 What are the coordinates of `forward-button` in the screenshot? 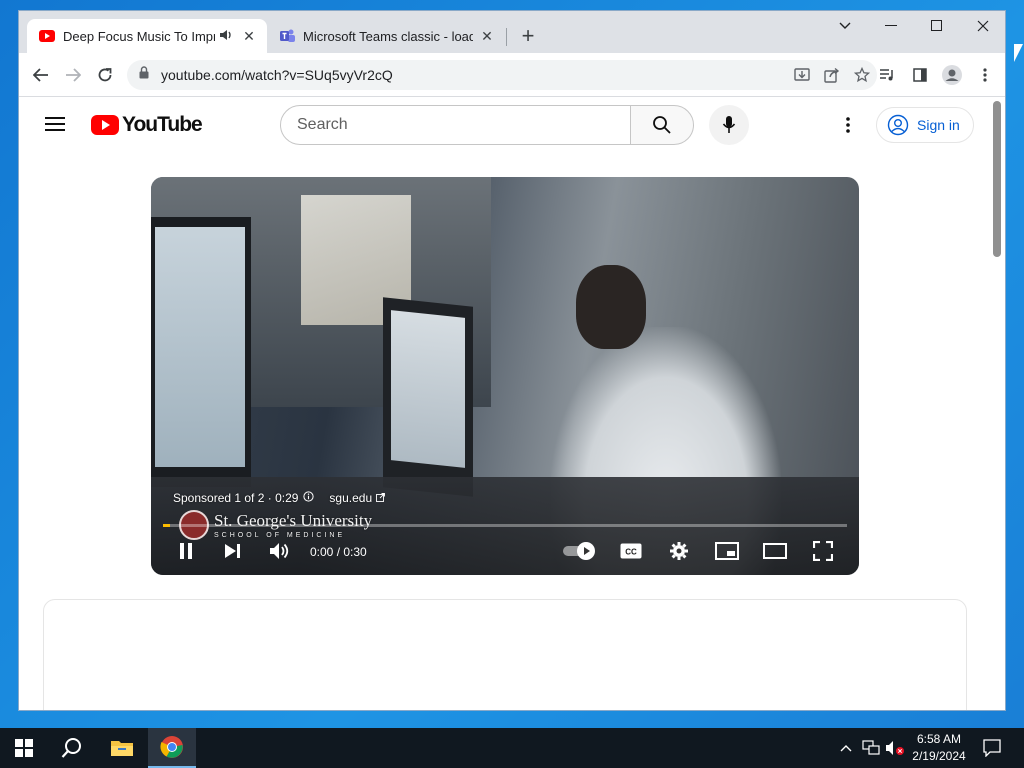 It's located at (73, 75).